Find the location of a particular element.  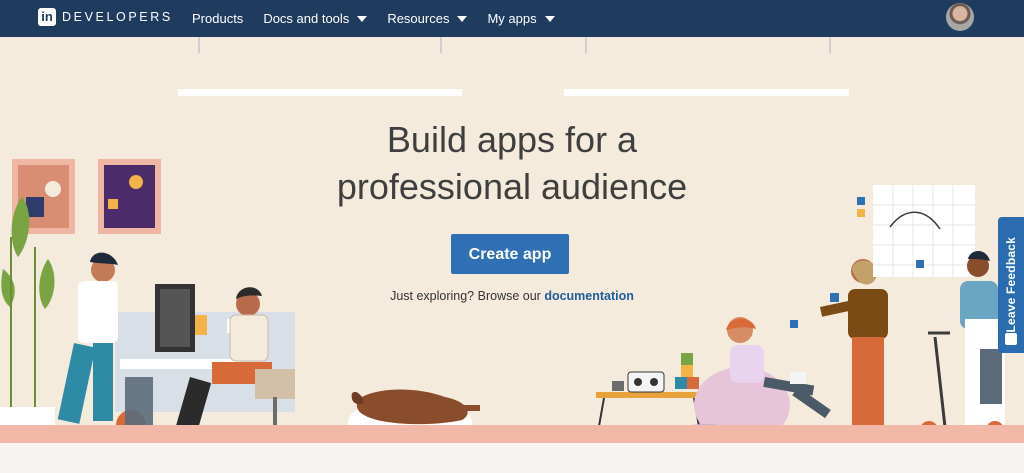

nav-products: Products is located at coordinates (217, 18).